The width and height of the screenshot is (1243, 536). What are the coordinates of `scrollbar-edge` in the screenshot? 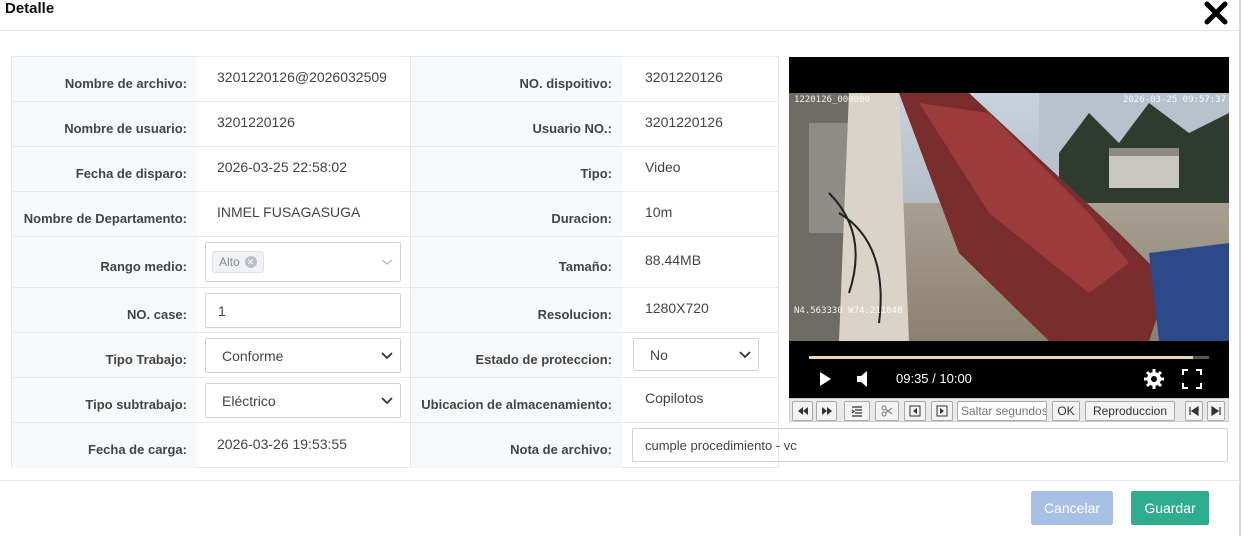 It's located at (1240, 268).